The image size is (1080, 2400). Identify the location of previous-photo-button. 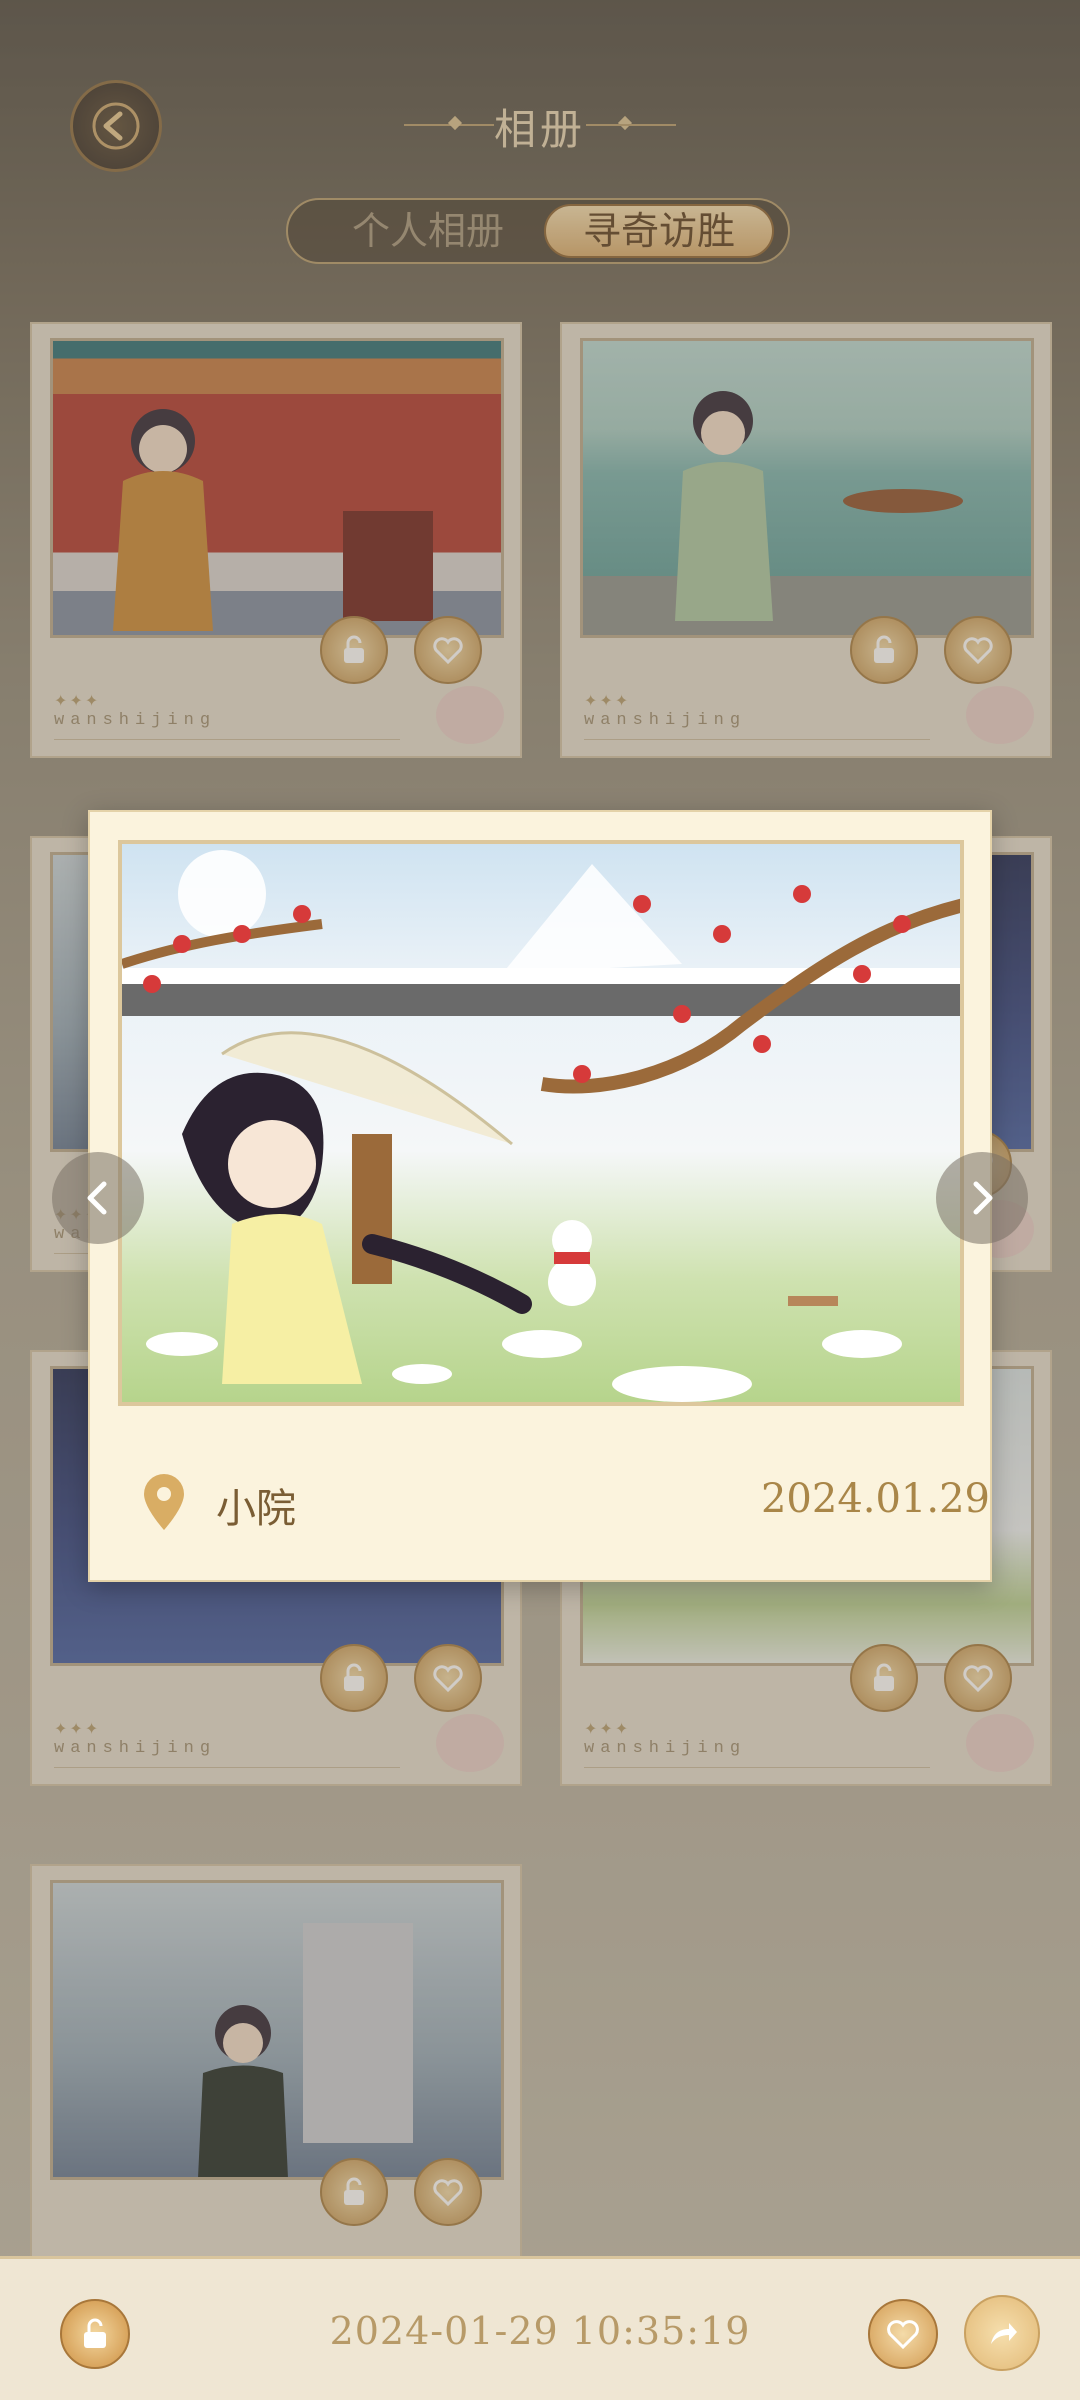
(98, 1198).